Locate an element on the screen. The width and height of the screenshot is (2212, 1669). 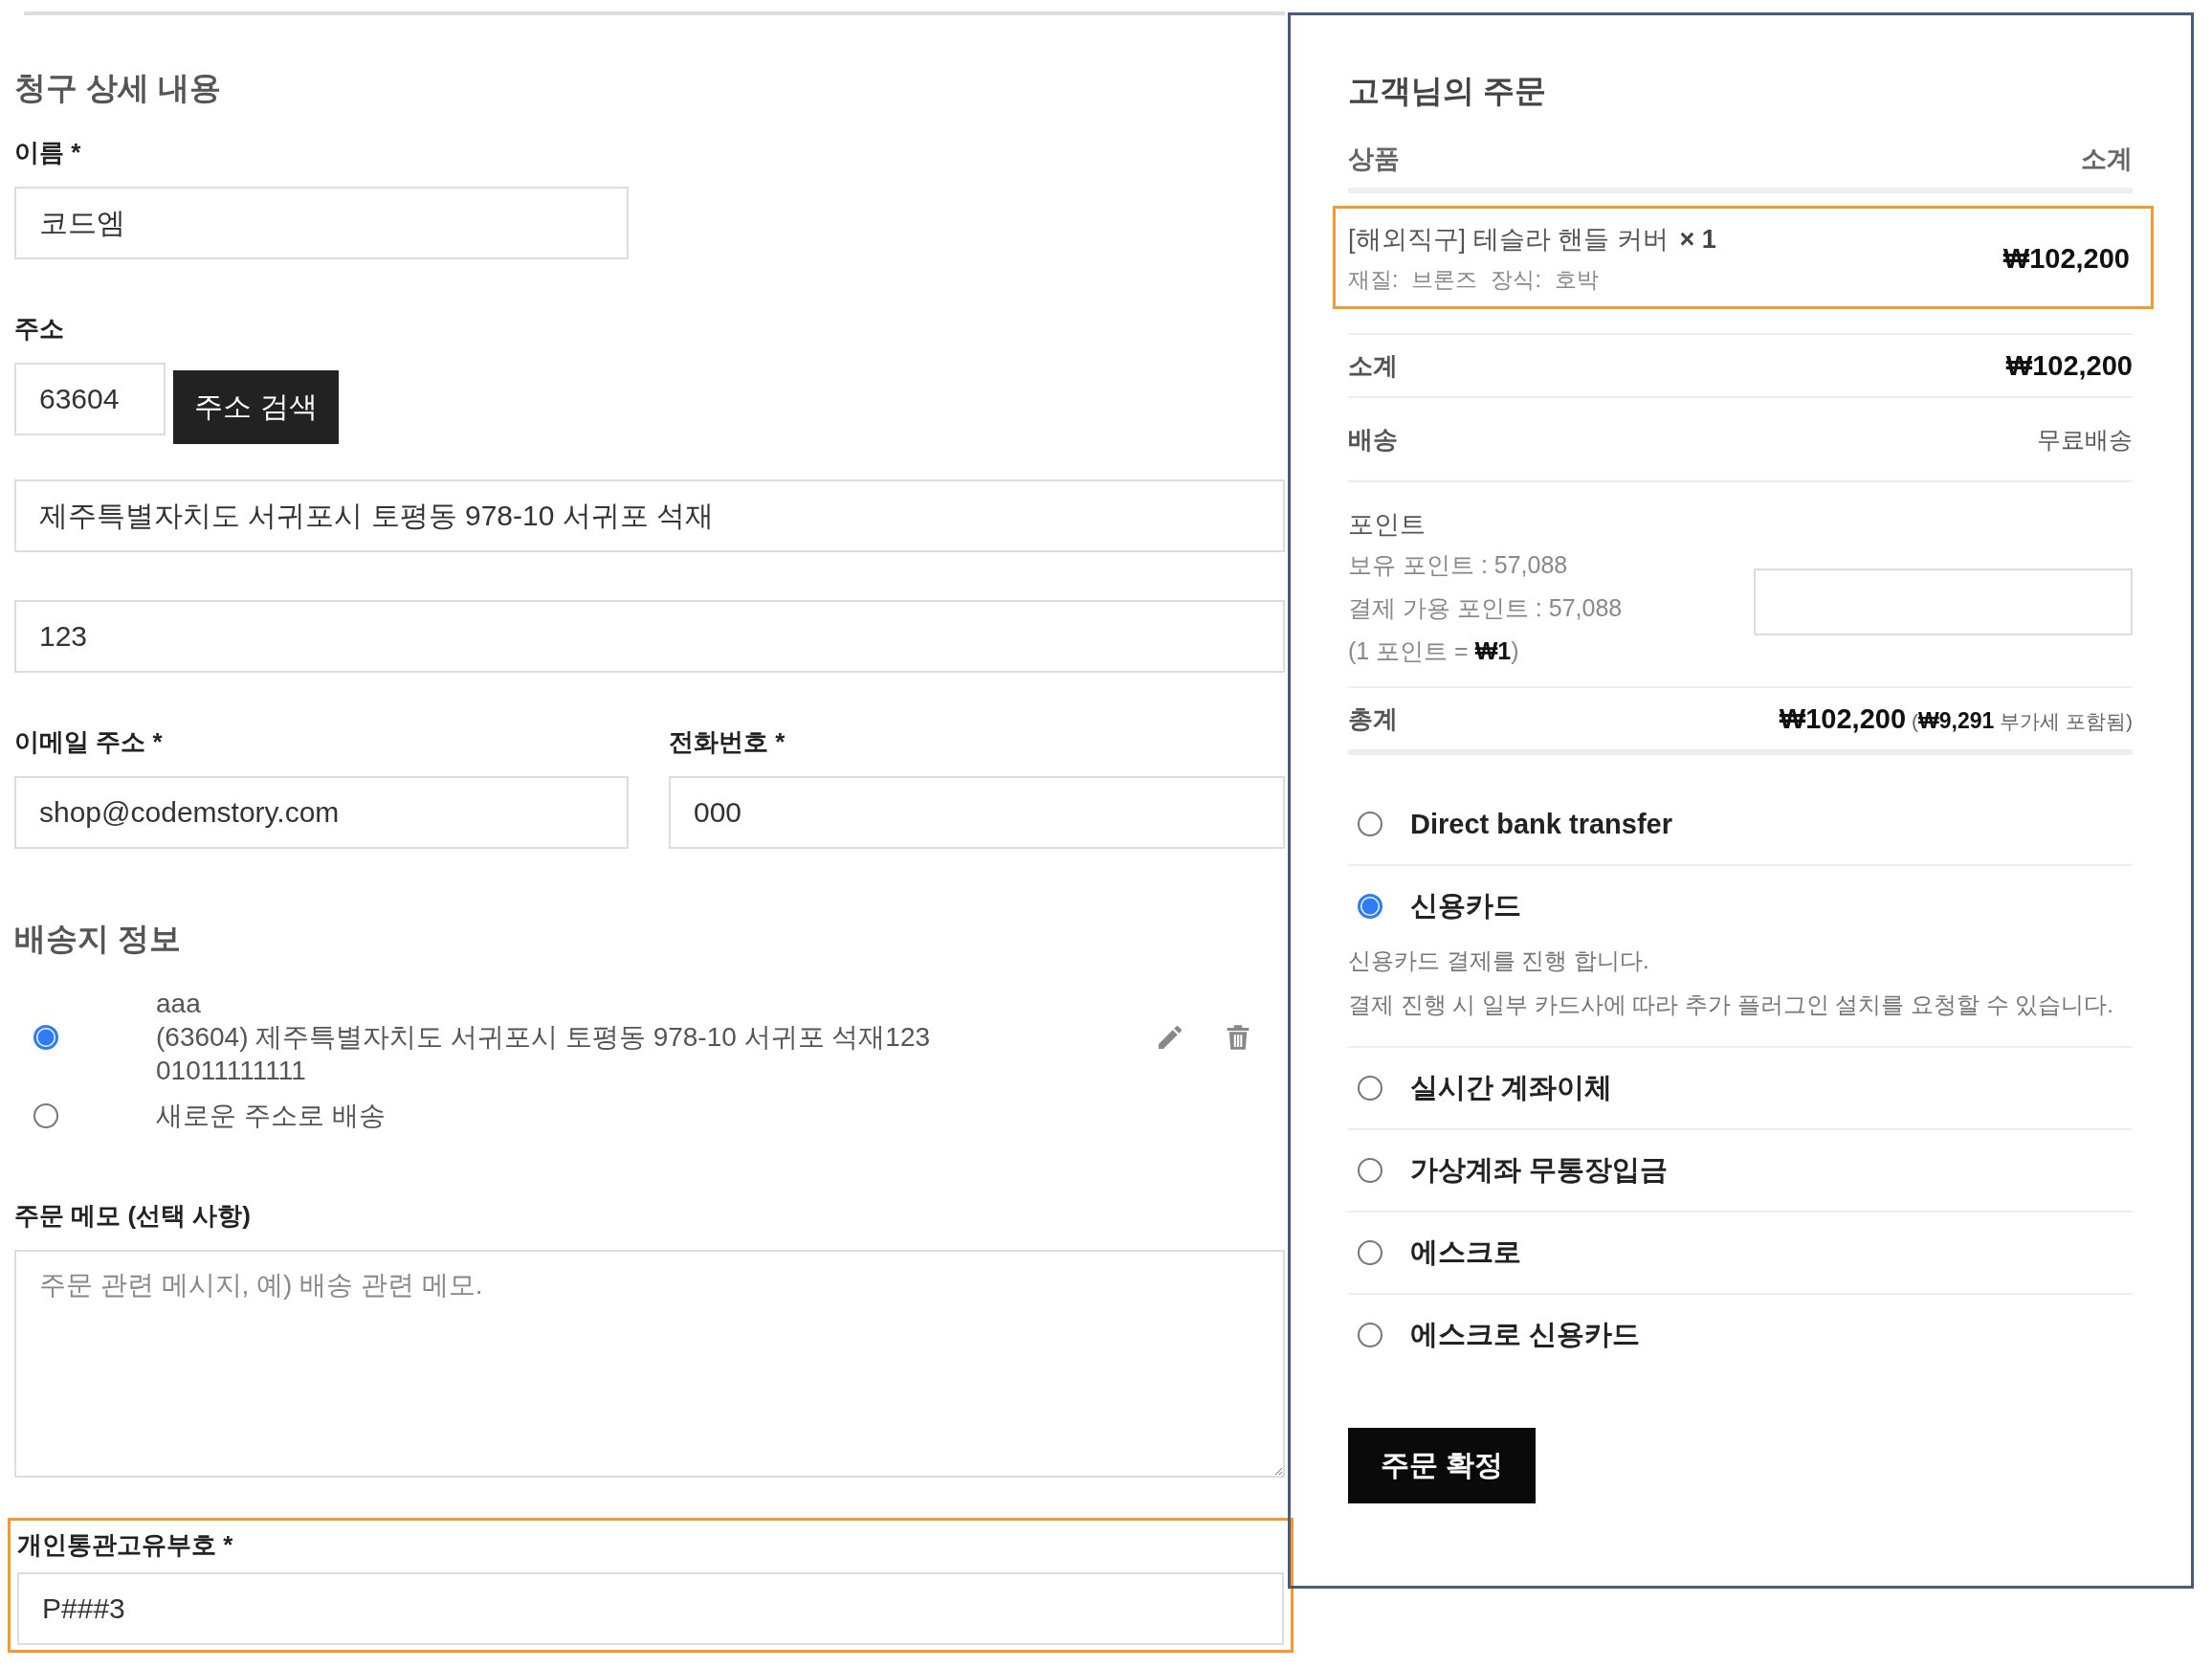
item-total: ₩102,200 is located at coordinates (2066, 258).